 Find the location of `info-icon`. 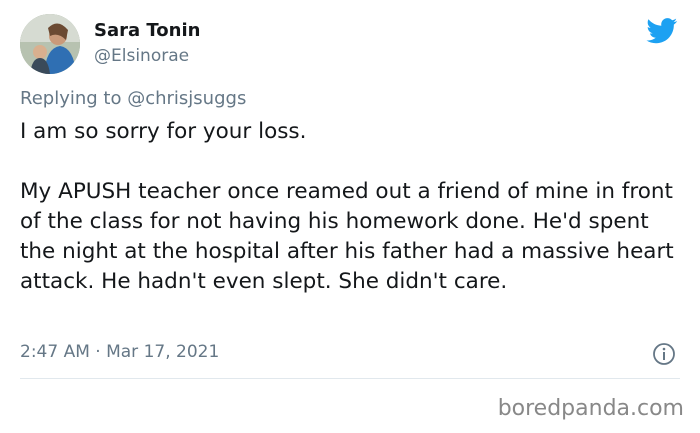

info-icon is located at coordinates (664, 354).